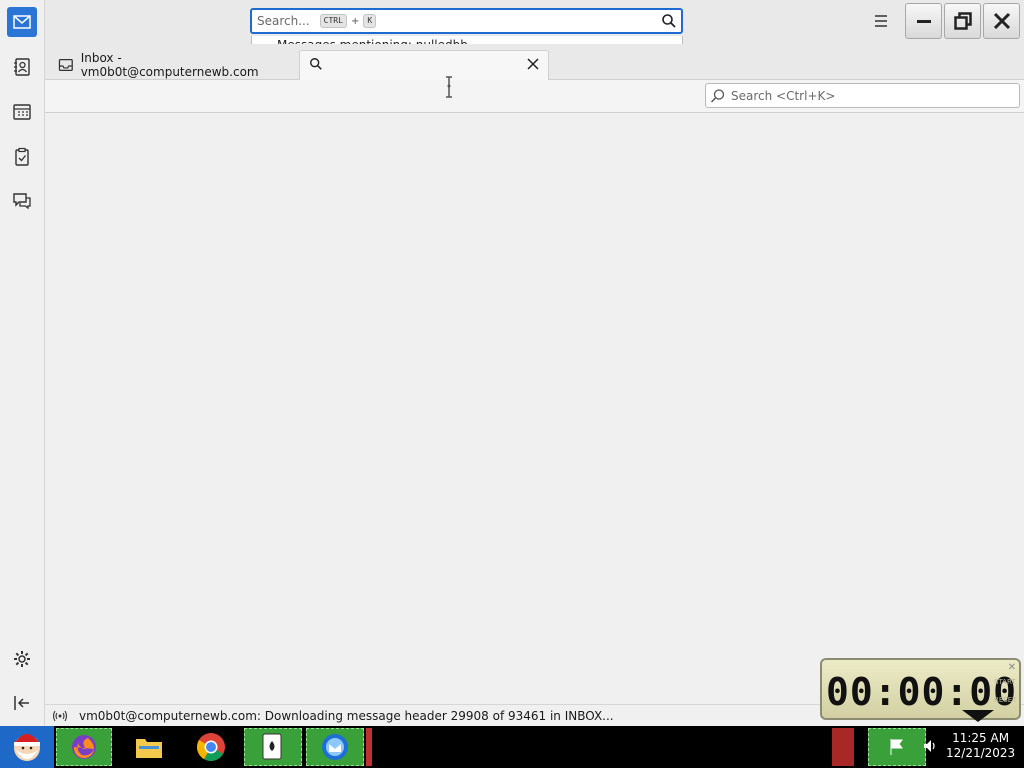  Describe the element at coordinates (369, 747) in the screenshot. I see `taskbar-divider` at that location.